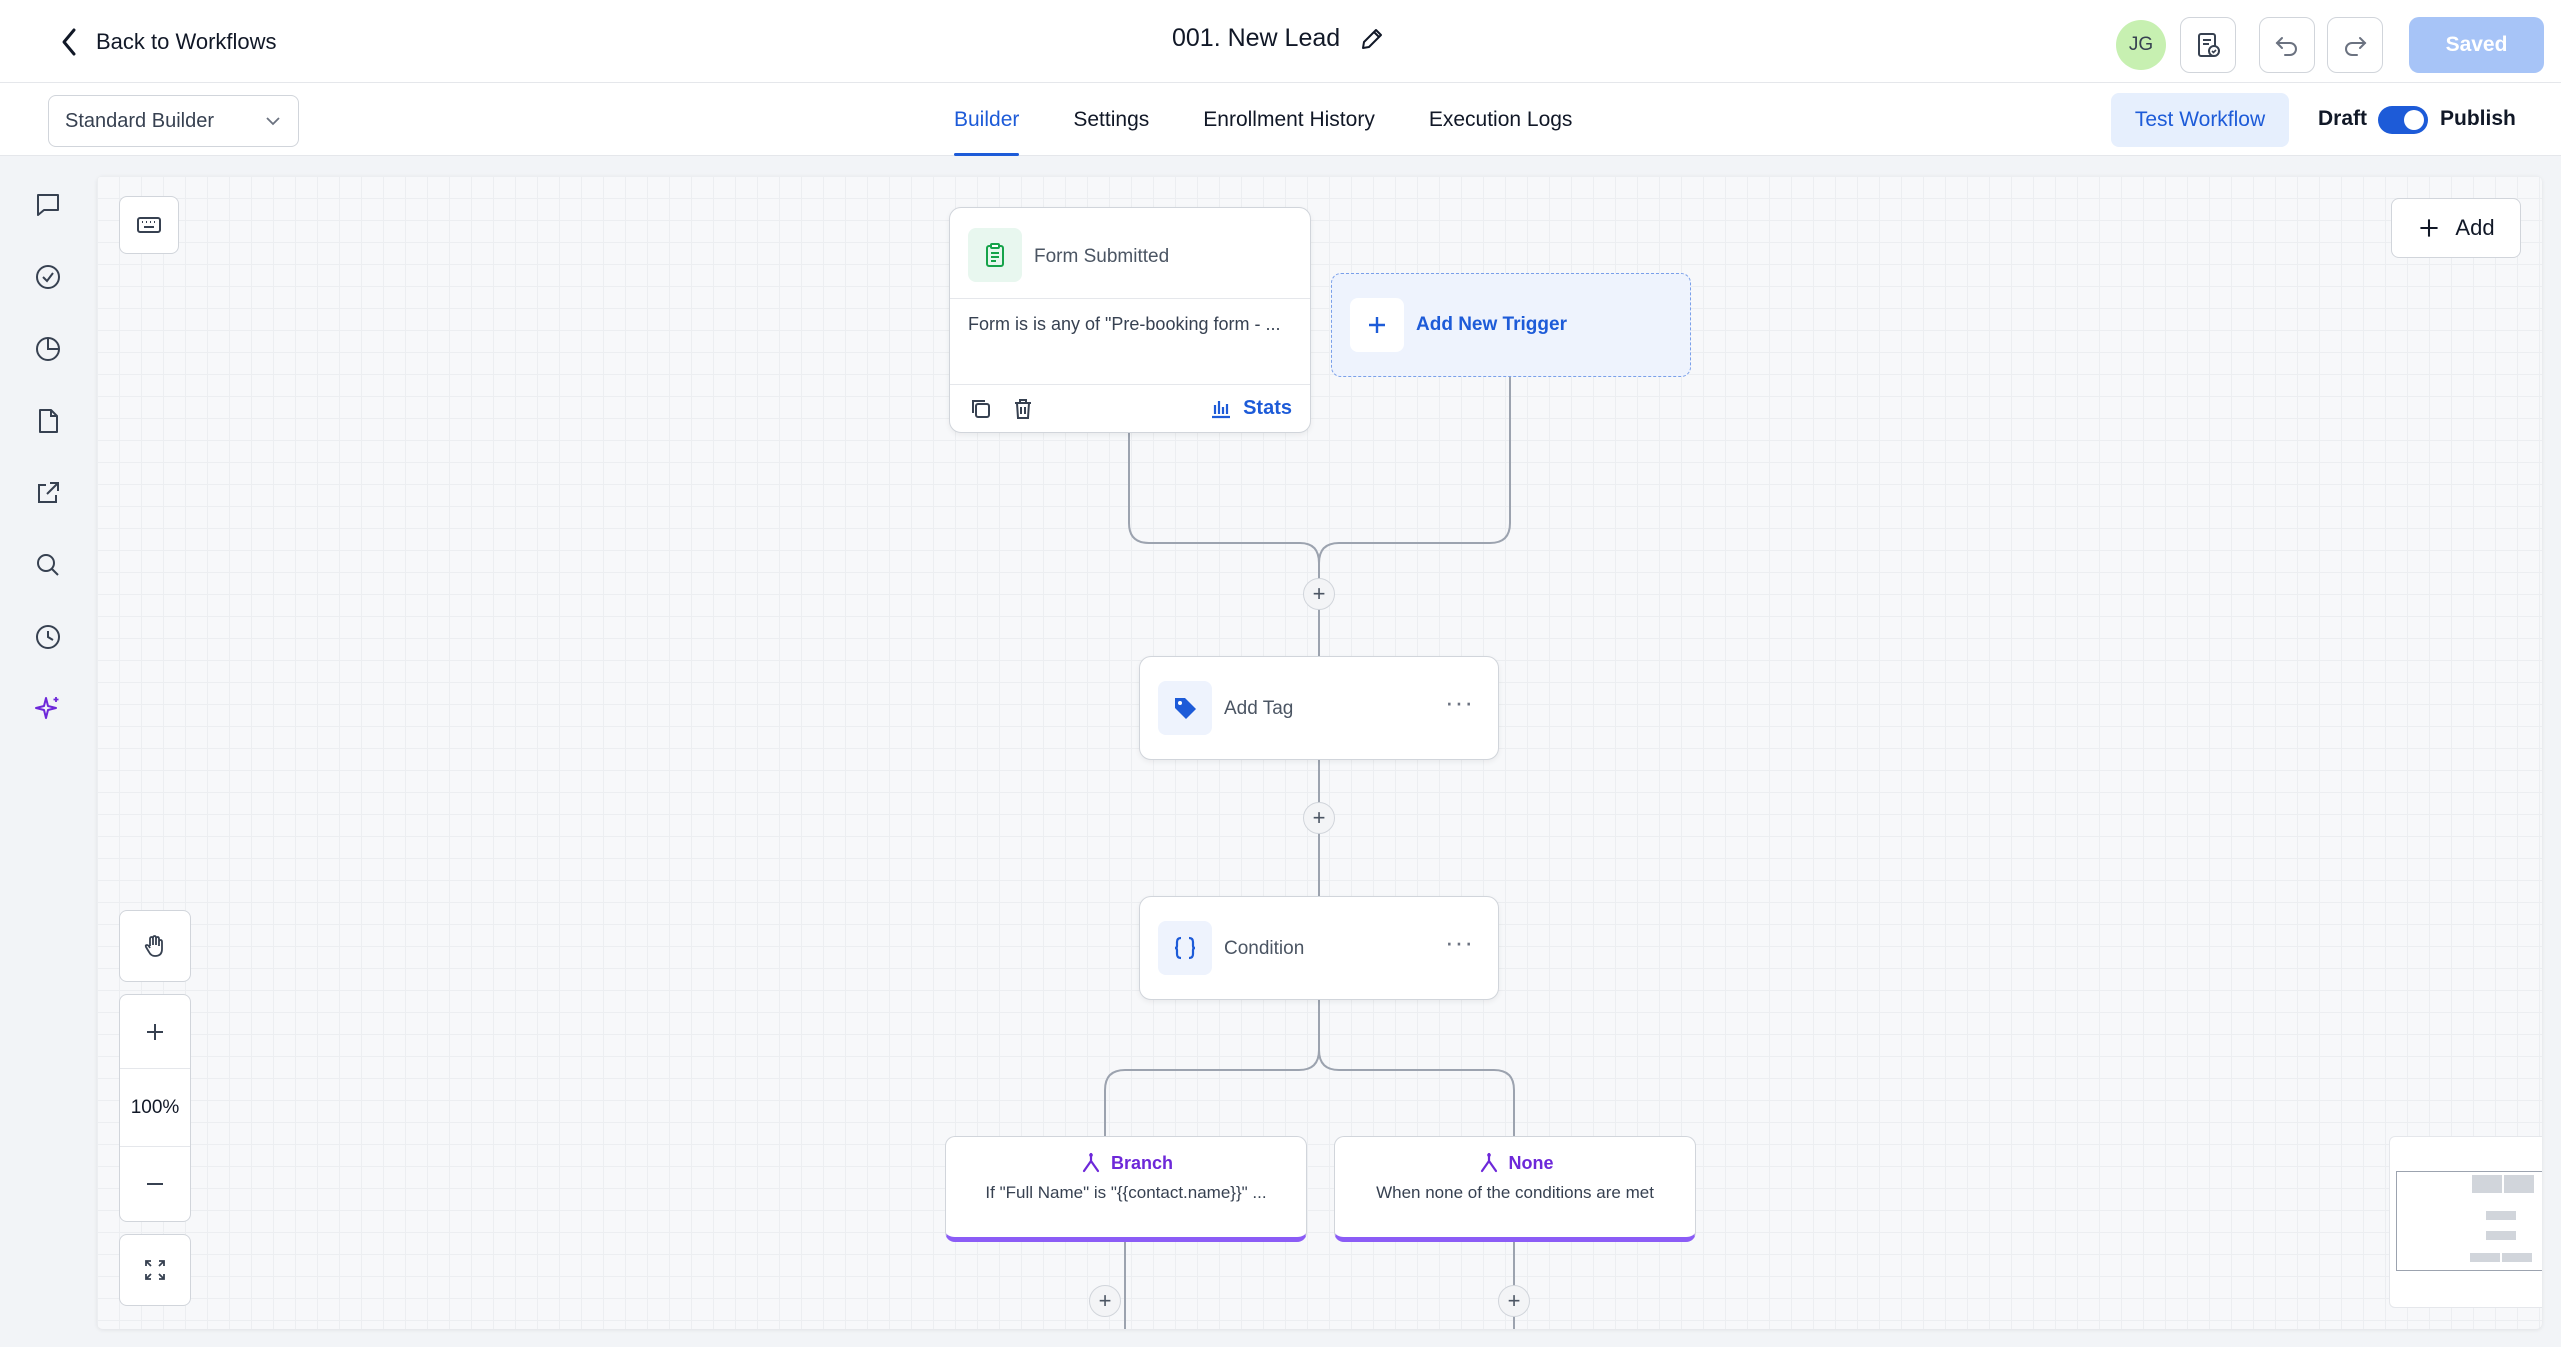  What do you see at coordinates (48, 277) in the screenshot?
I see `check-circle-icon` at bounding box center [48, 277].